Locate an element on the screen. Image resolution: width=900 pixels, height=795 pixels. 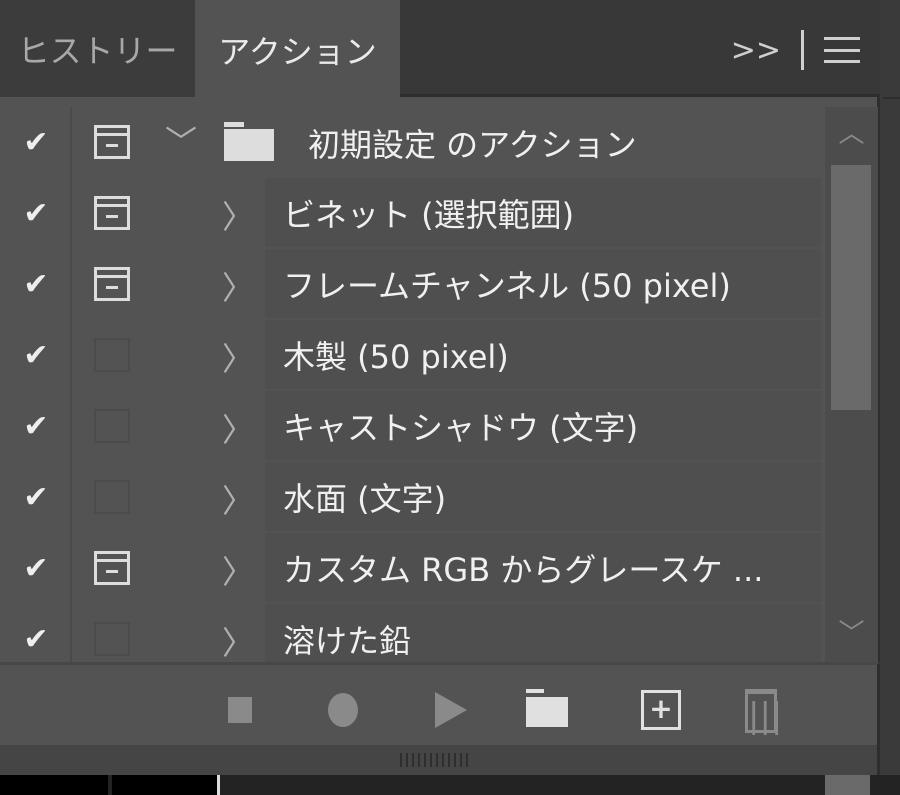
panel-tab-bar: ヒストリー アクション >> is located at coordinates (440, 50).